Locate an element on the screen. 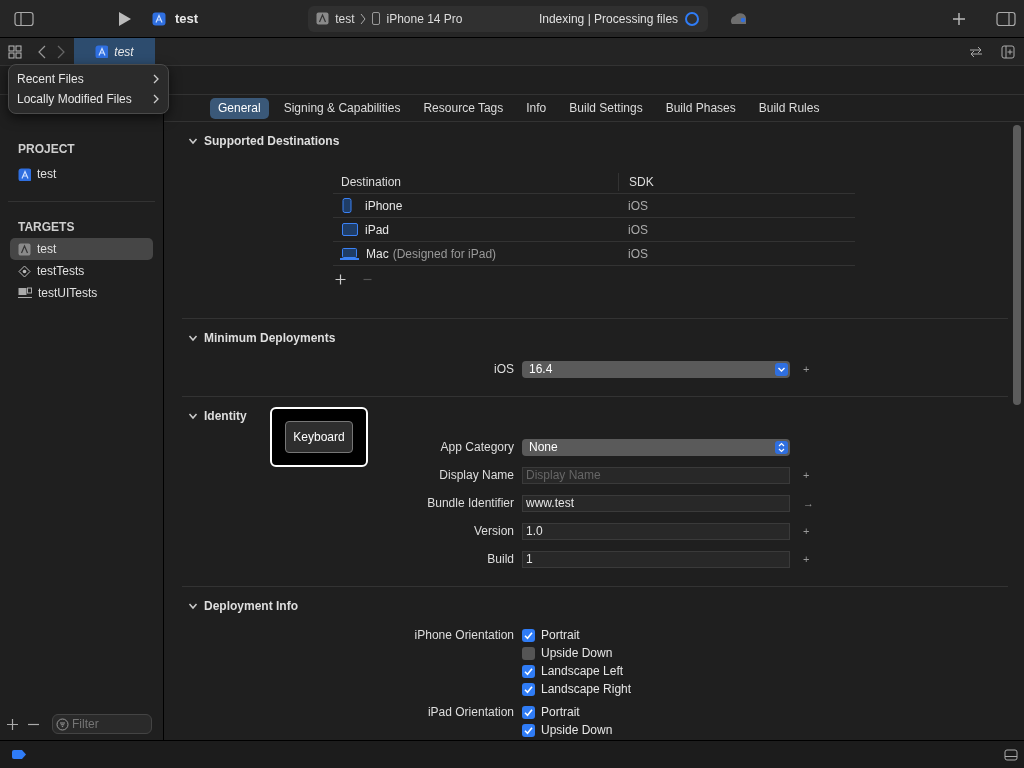 The height and width of the screenshot is (768, 1024). field-label: Build is located at coordinates (500, 559).